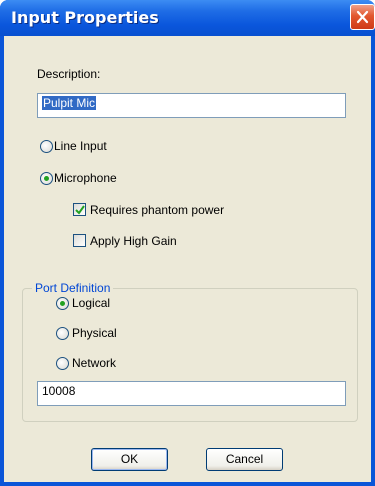 This screenshot has height=486, width=375. What do you see at coordinates (59, 391) in the screenshot?
I see `port-value: 10008` at bounding box center [59, 391].